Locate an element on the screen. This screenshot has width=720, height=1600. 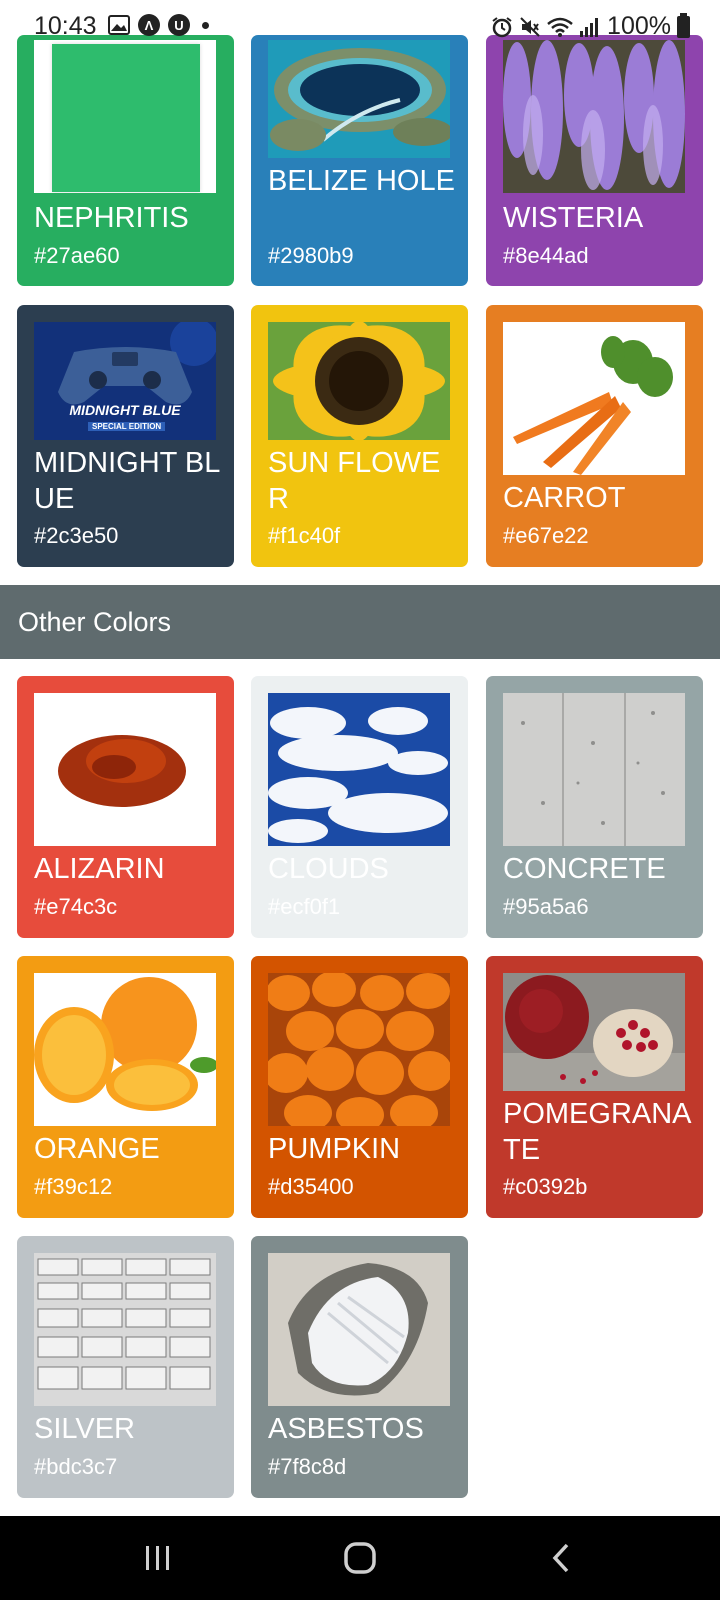
color-hex: #e67e22 is located at coordinates (546, 535).